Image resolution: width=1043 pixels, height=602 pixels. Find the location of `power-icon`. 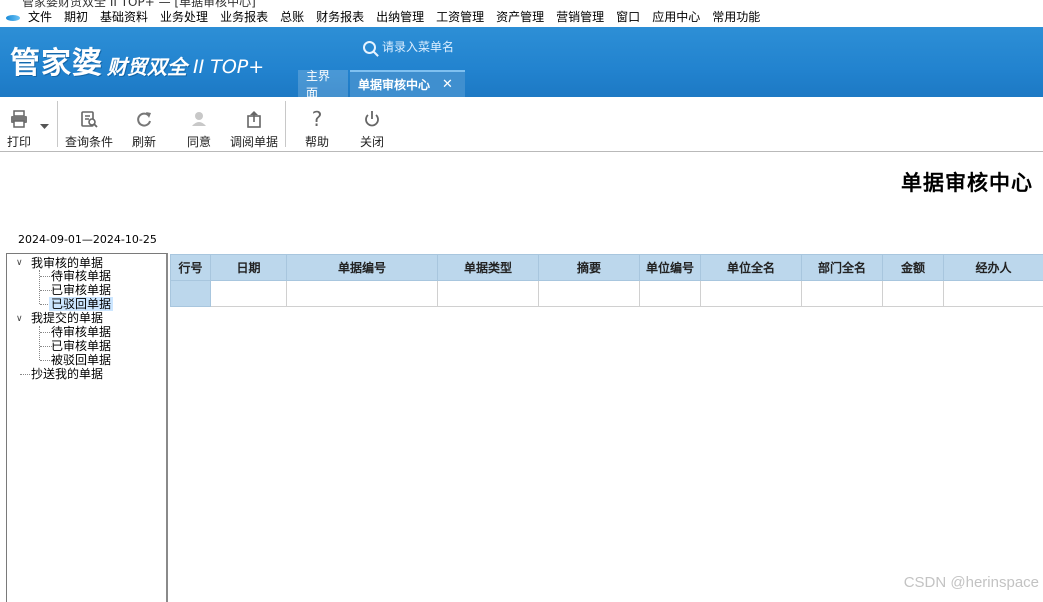

power-icon is located at coordinates (372, 119).